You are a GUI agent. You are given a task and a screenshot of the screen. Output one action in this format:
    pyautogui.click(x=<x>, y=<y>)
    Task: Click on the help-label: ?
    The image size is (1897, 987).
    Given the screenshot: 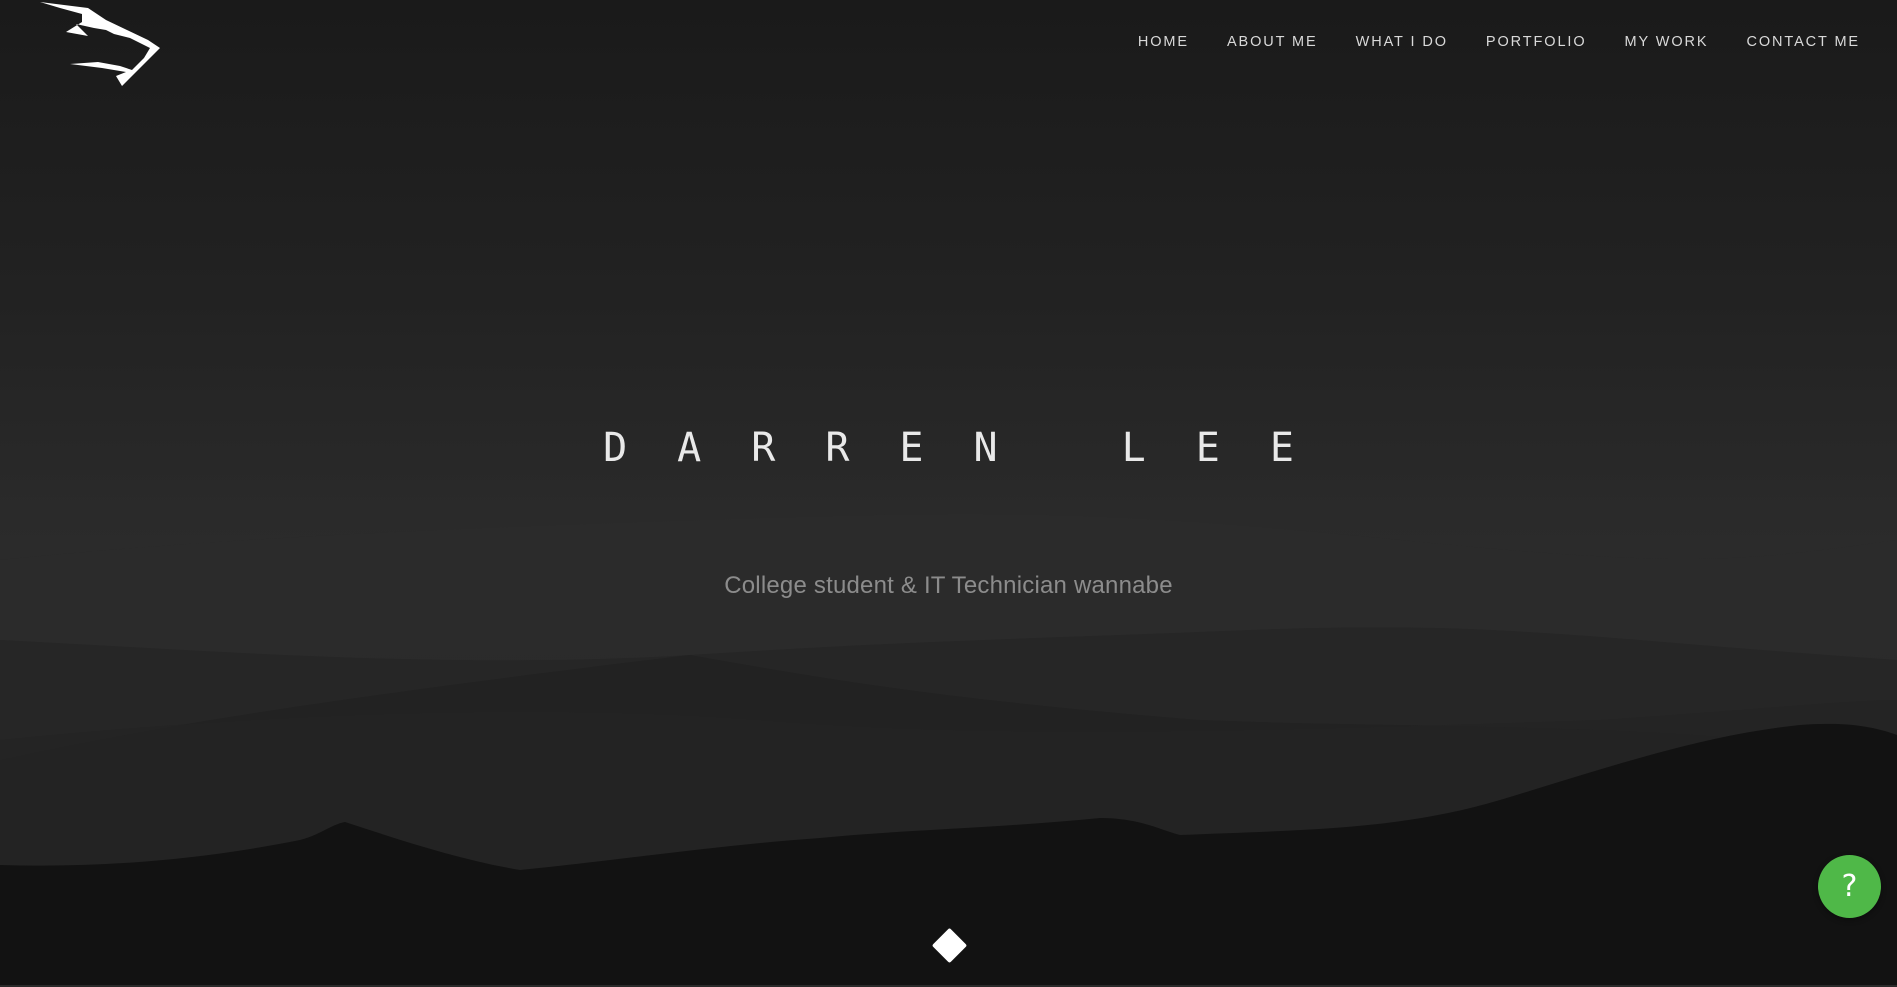 What is the action you would take?
    pyautogui.click(x=1849, y=886)
    